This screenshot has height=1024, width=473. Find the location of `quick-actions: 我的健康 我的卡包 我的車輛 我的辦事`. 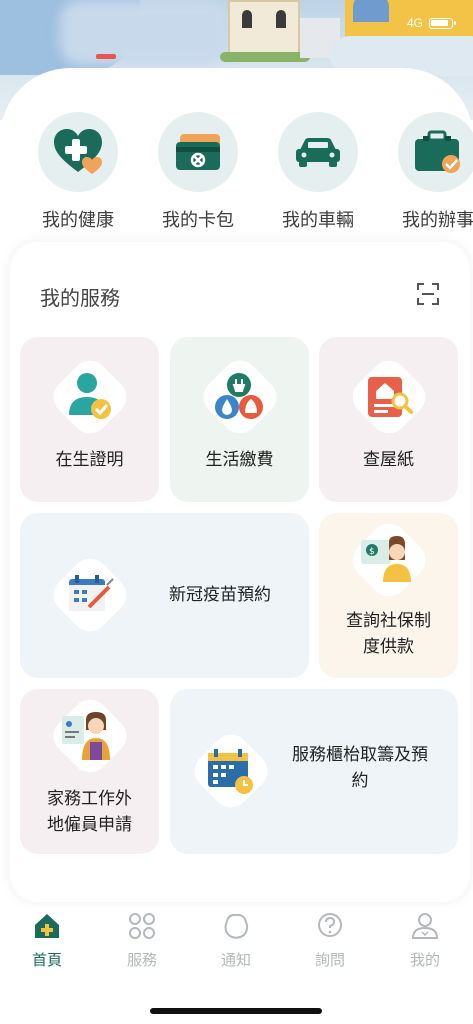

quick-actions: 我的健康 我的卡包 我的車輛 我的辦事 is located at coordinates (236, 172).